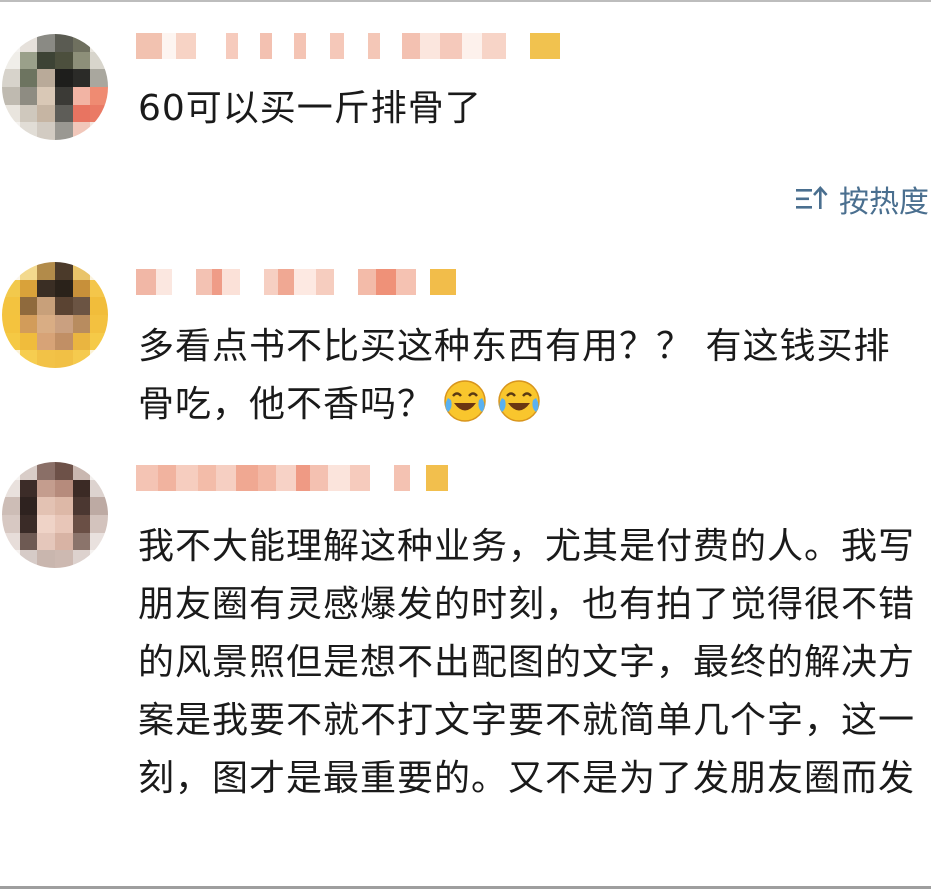 This screenshot has height=889, width=931. Describe the element at coordinates (884, 202) in the screenshot. I see `sort-label: 按热度` at that location.